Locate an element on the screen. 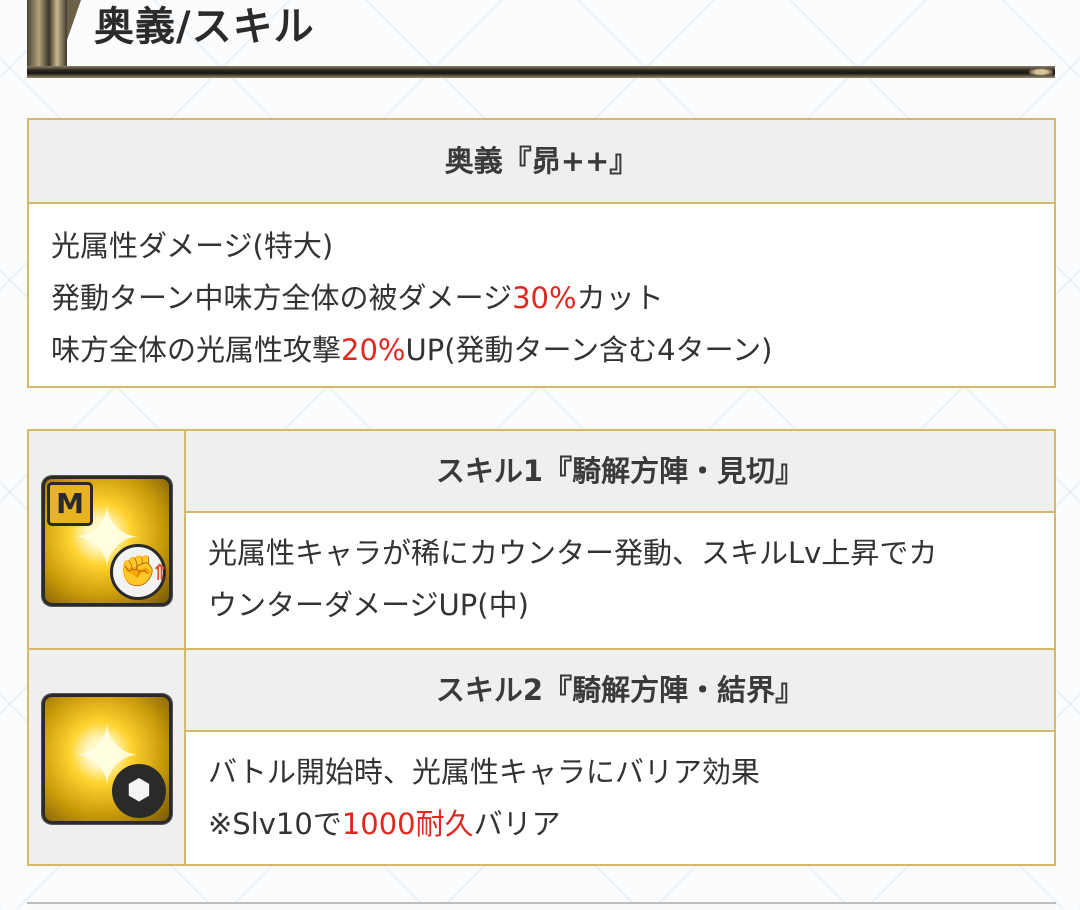 The image size is (1080, 910). ougi-line: 味方全体の光属性攻撃20%UP(発動ターン含む4ターン) is located at coordinates (552, 350).